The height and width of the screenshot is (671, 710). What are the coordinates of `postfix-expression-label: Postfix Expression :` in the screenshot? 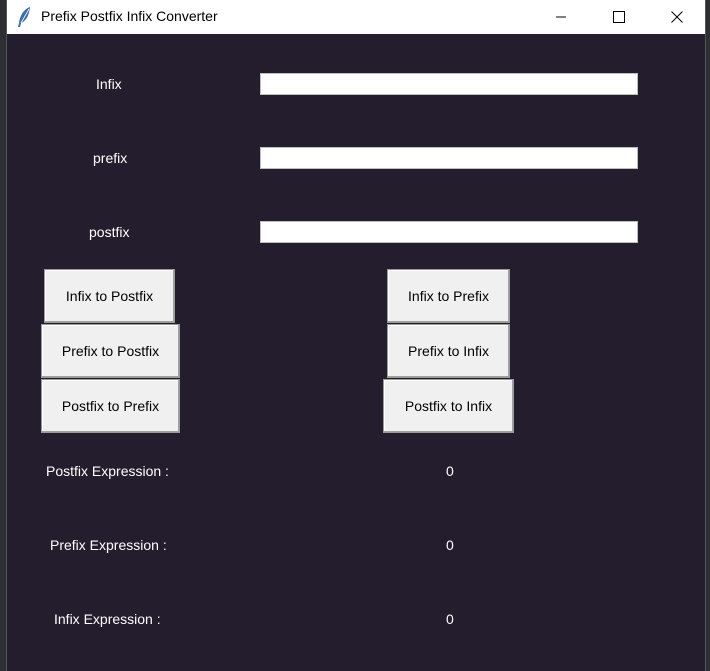 It's located at (107, 471).